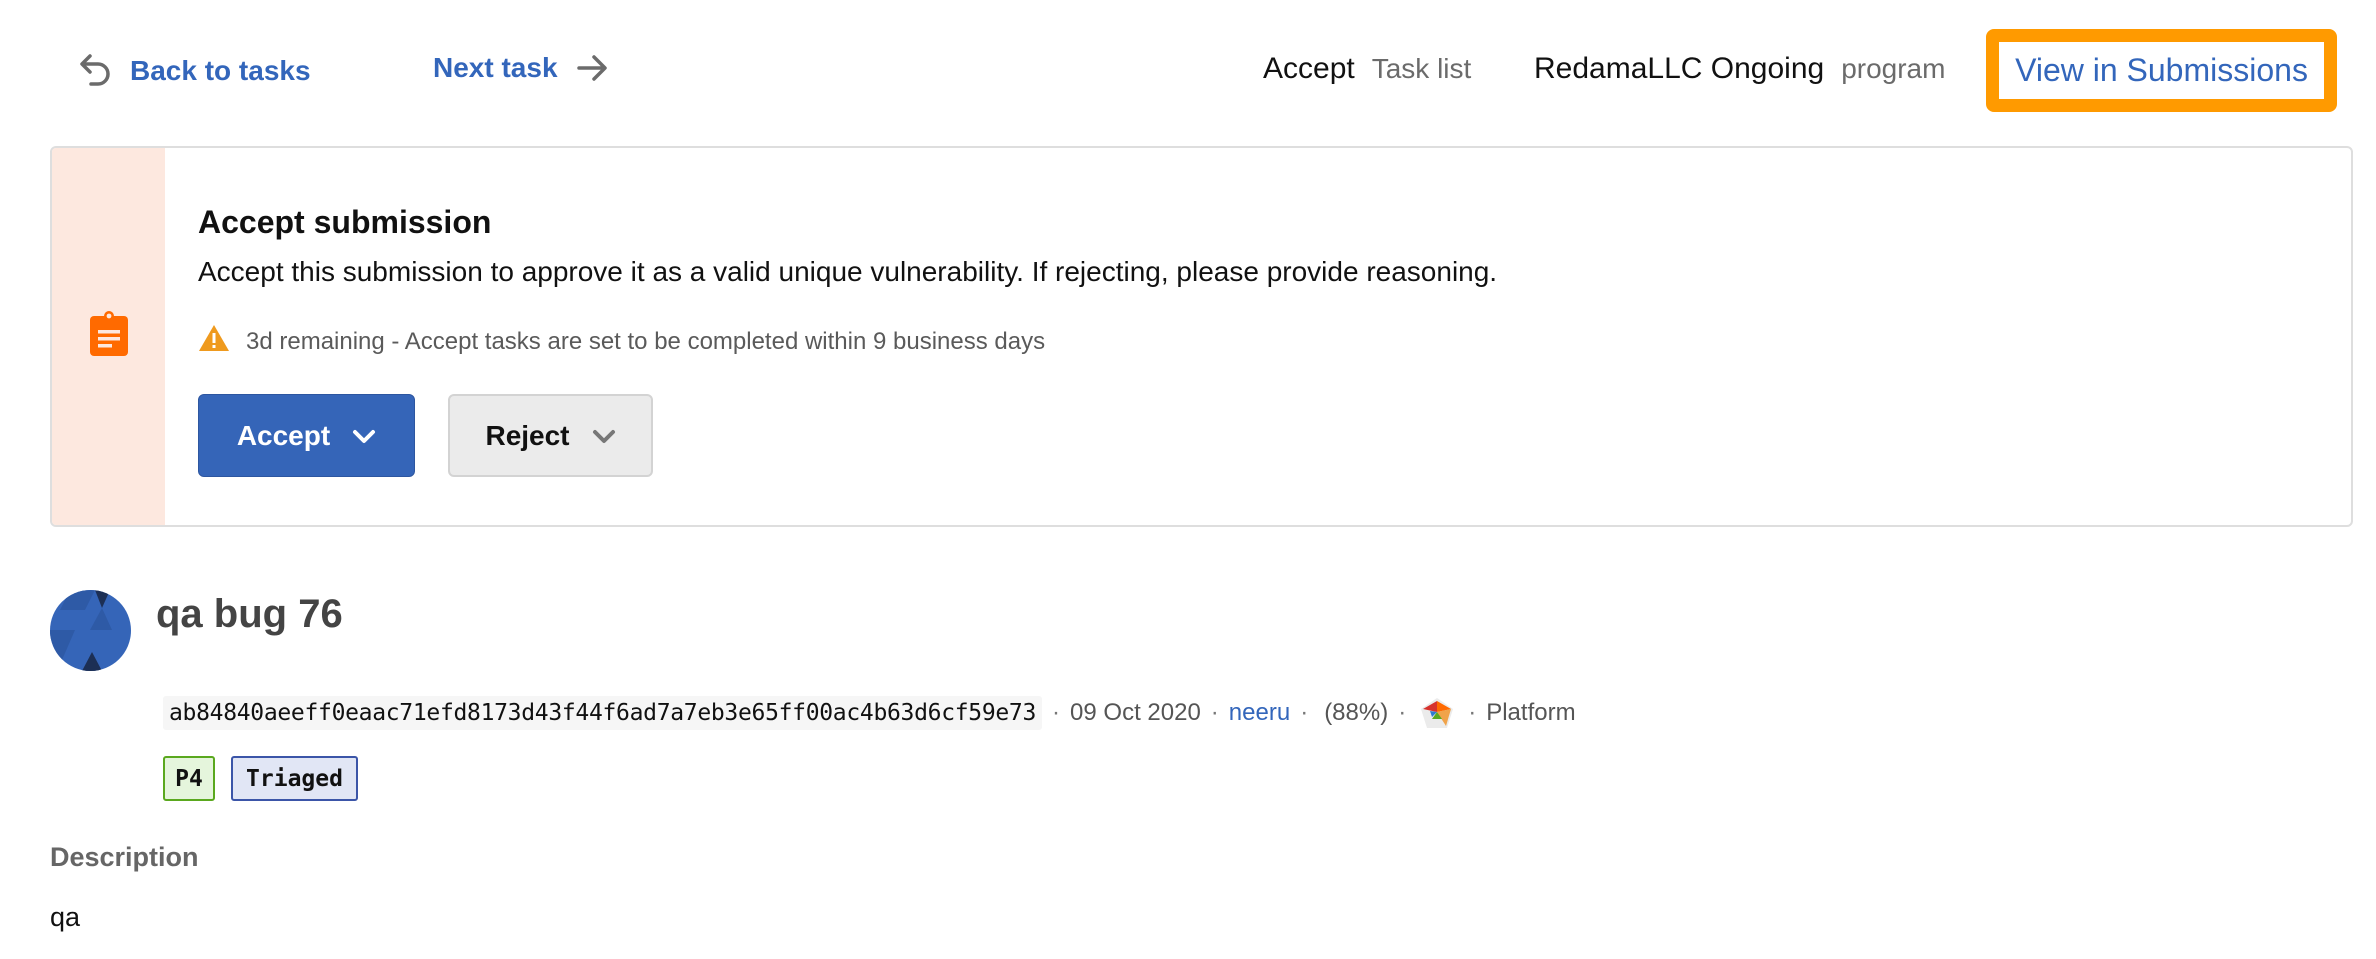  I want to click on arrow-right-icon, so click(592, 68).